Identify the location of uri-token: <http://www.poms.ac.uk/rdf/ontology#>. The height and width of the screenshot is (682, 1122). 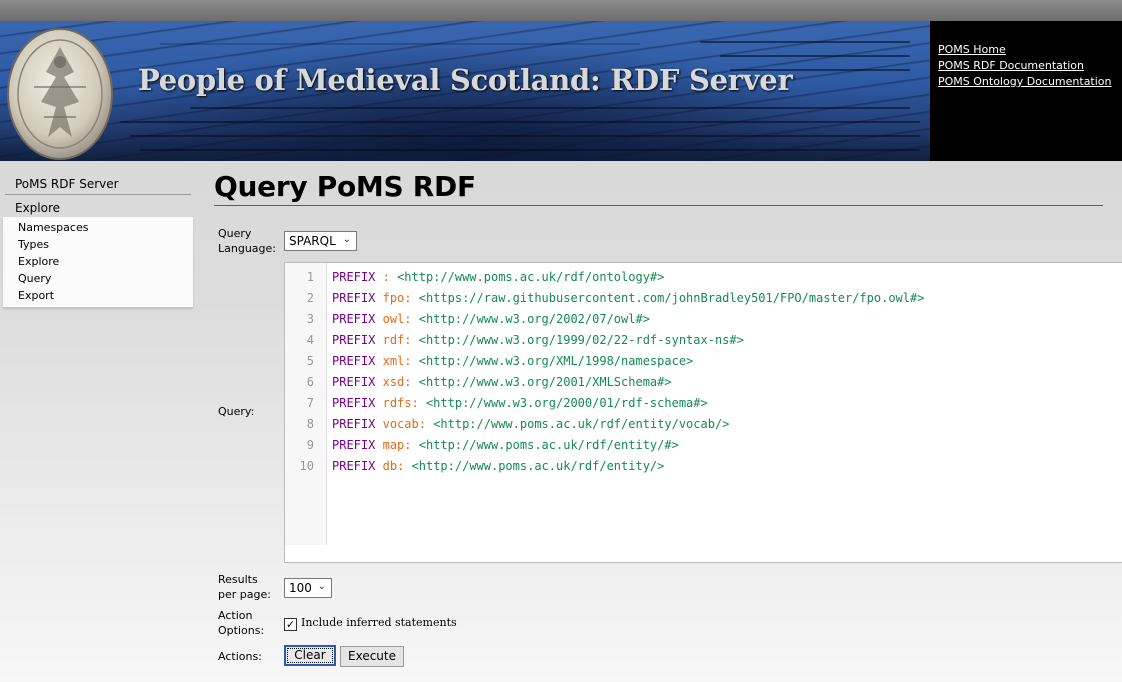
(531, 277).